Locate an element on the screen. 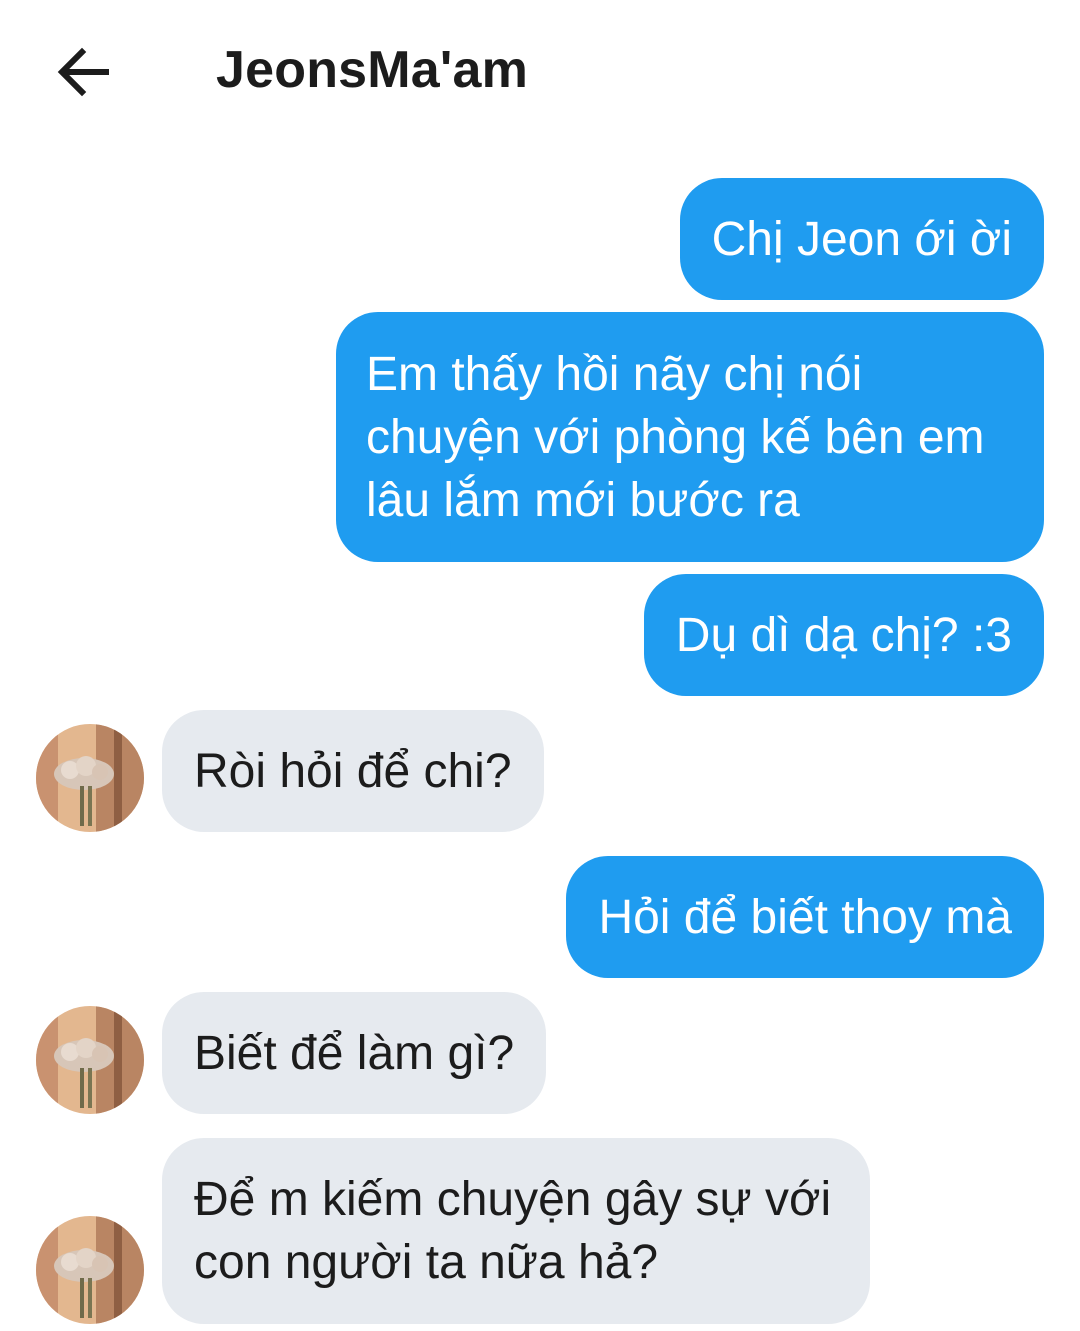 The height and width of the screenshot is (1331, 1080). message-bubble-incoming: Biết để làm gì? is located at coordinates (354, 1053).